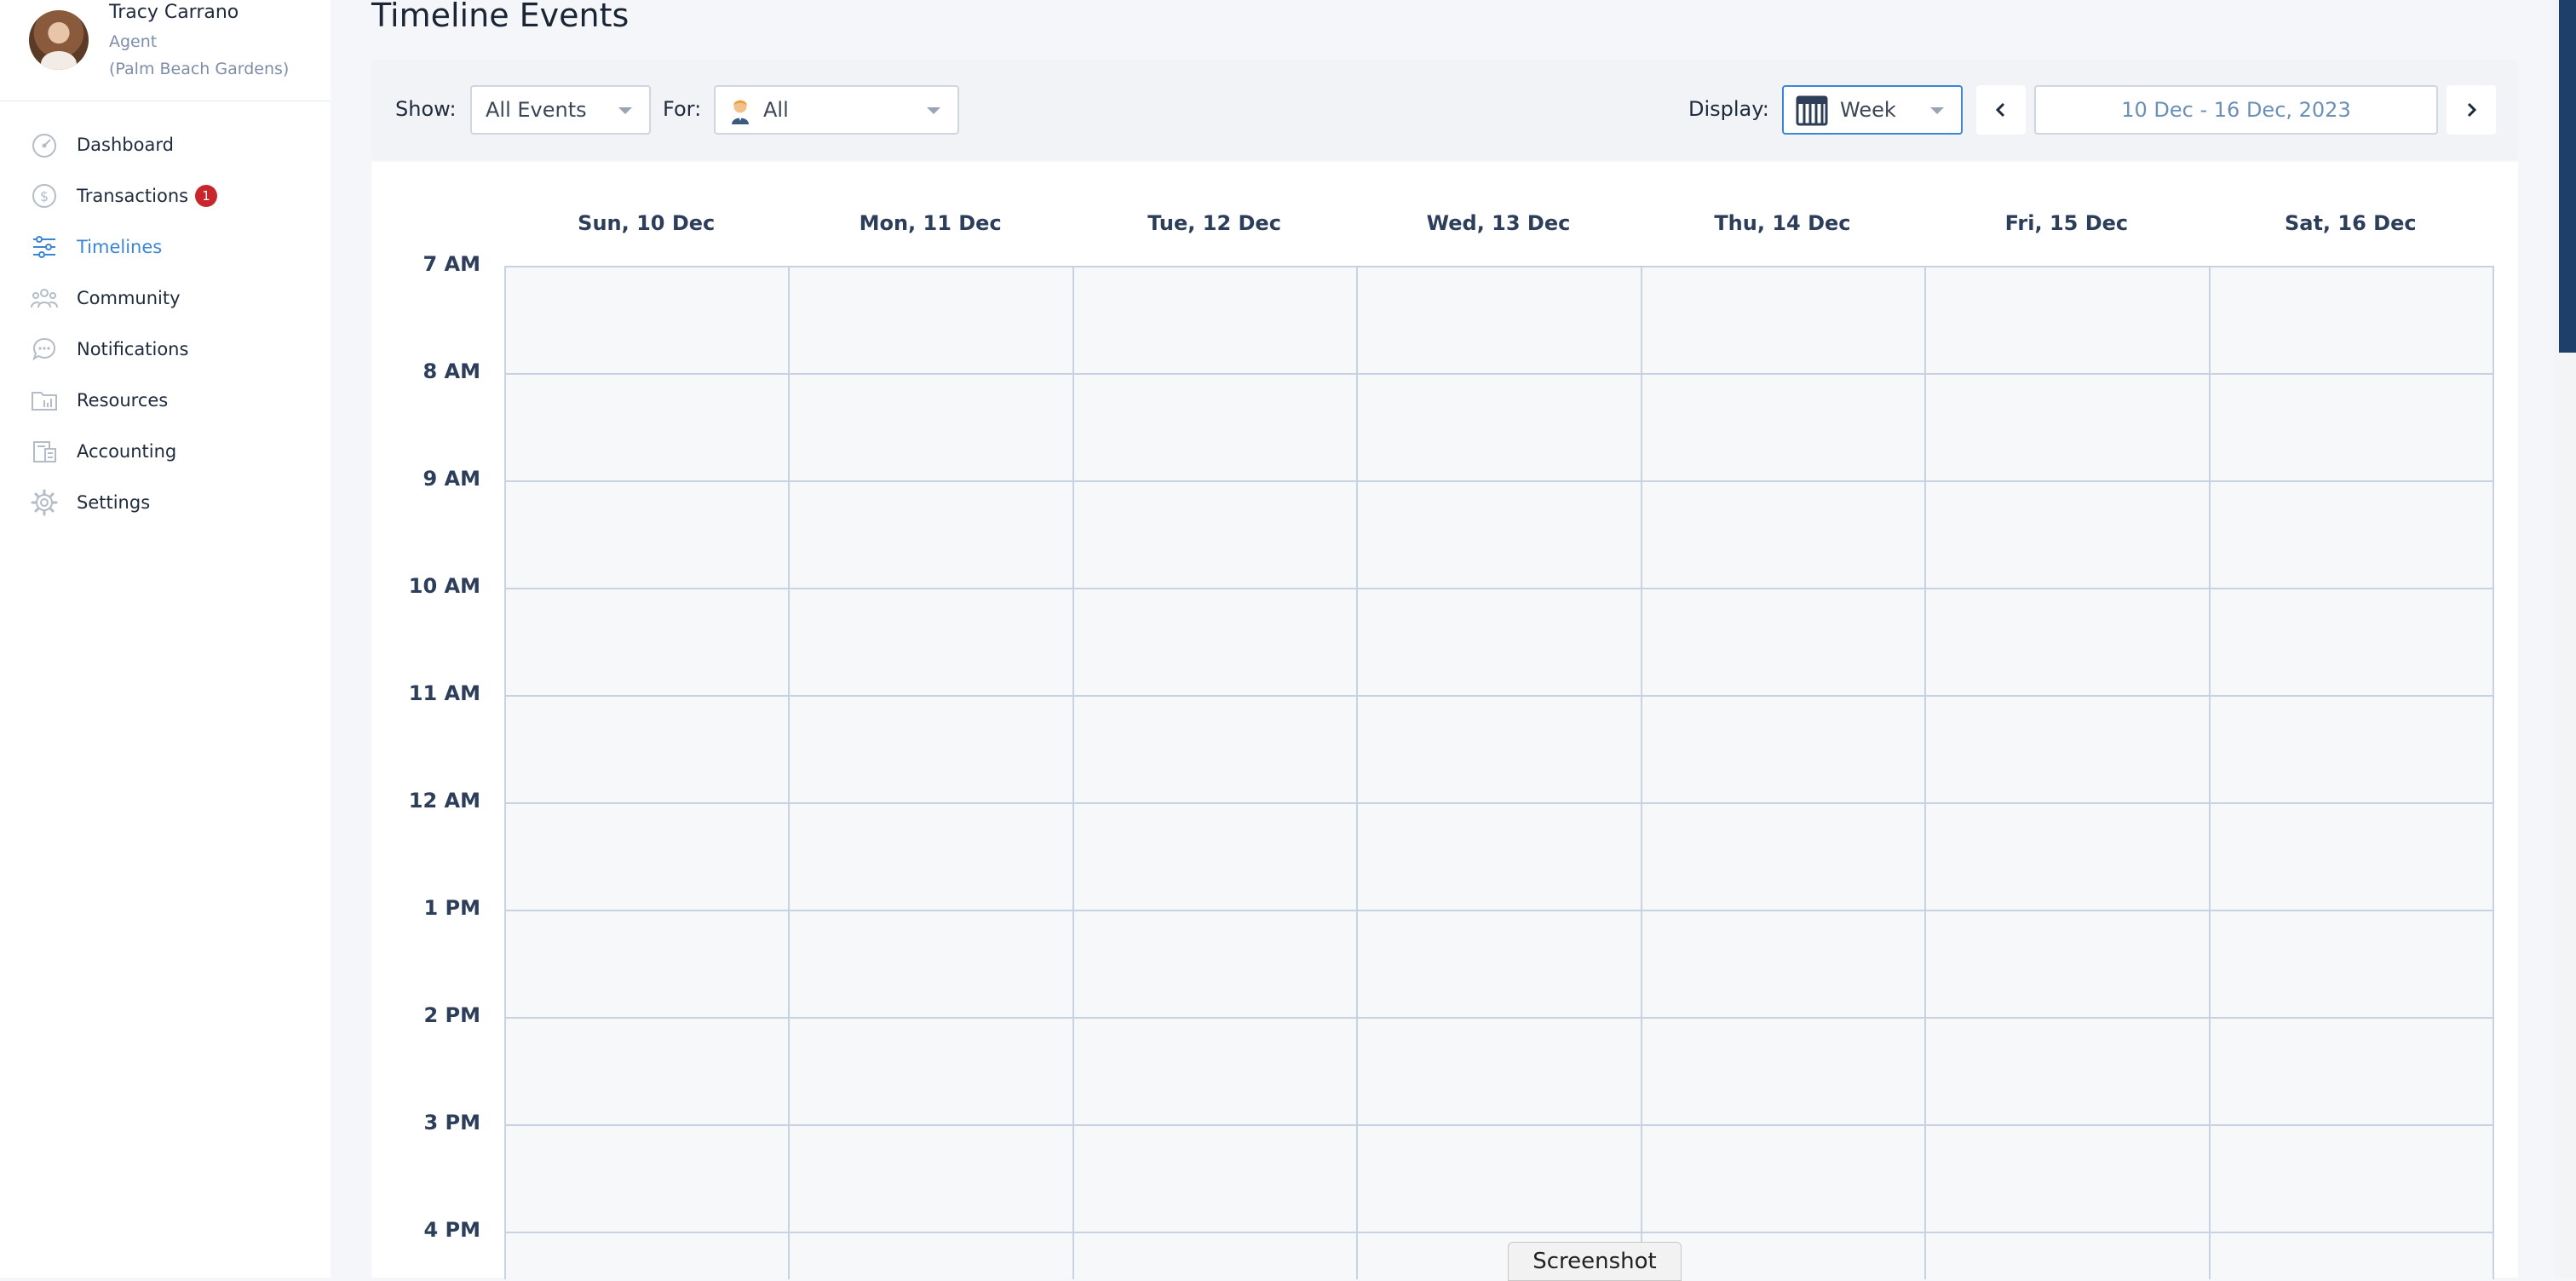 The height and width of the screenshot is (1281, 2576). I want to click on previous-week-button, so click(2001, 110).